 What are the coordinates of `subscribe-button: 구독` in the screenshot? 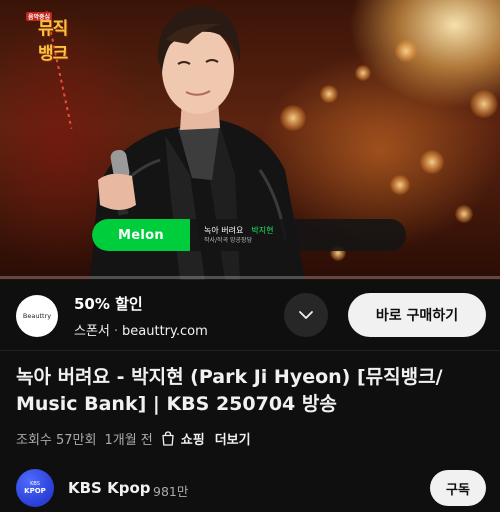 It's located at (458, 488).